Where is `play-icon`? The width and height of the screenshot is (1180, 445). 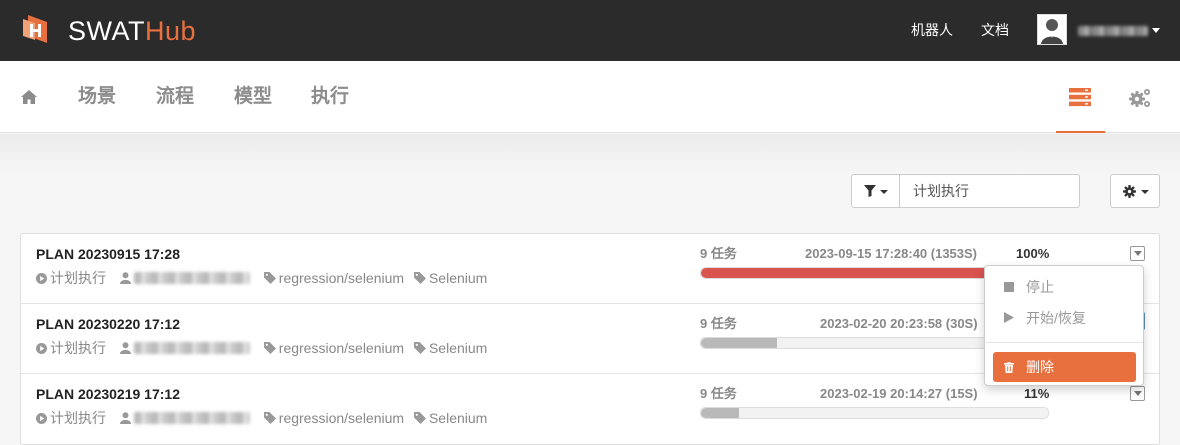 play-icon is located at coordinates (1009, 317).